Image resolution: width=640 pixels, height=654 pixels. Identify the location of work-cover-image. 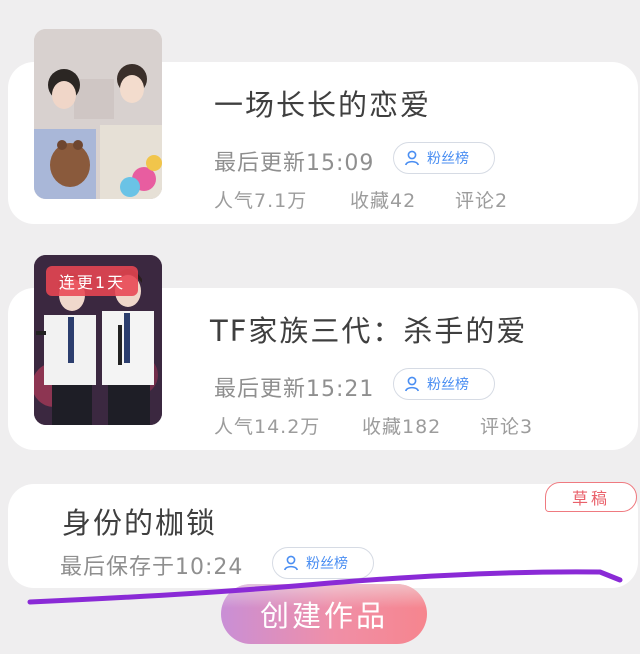
(98, 114).